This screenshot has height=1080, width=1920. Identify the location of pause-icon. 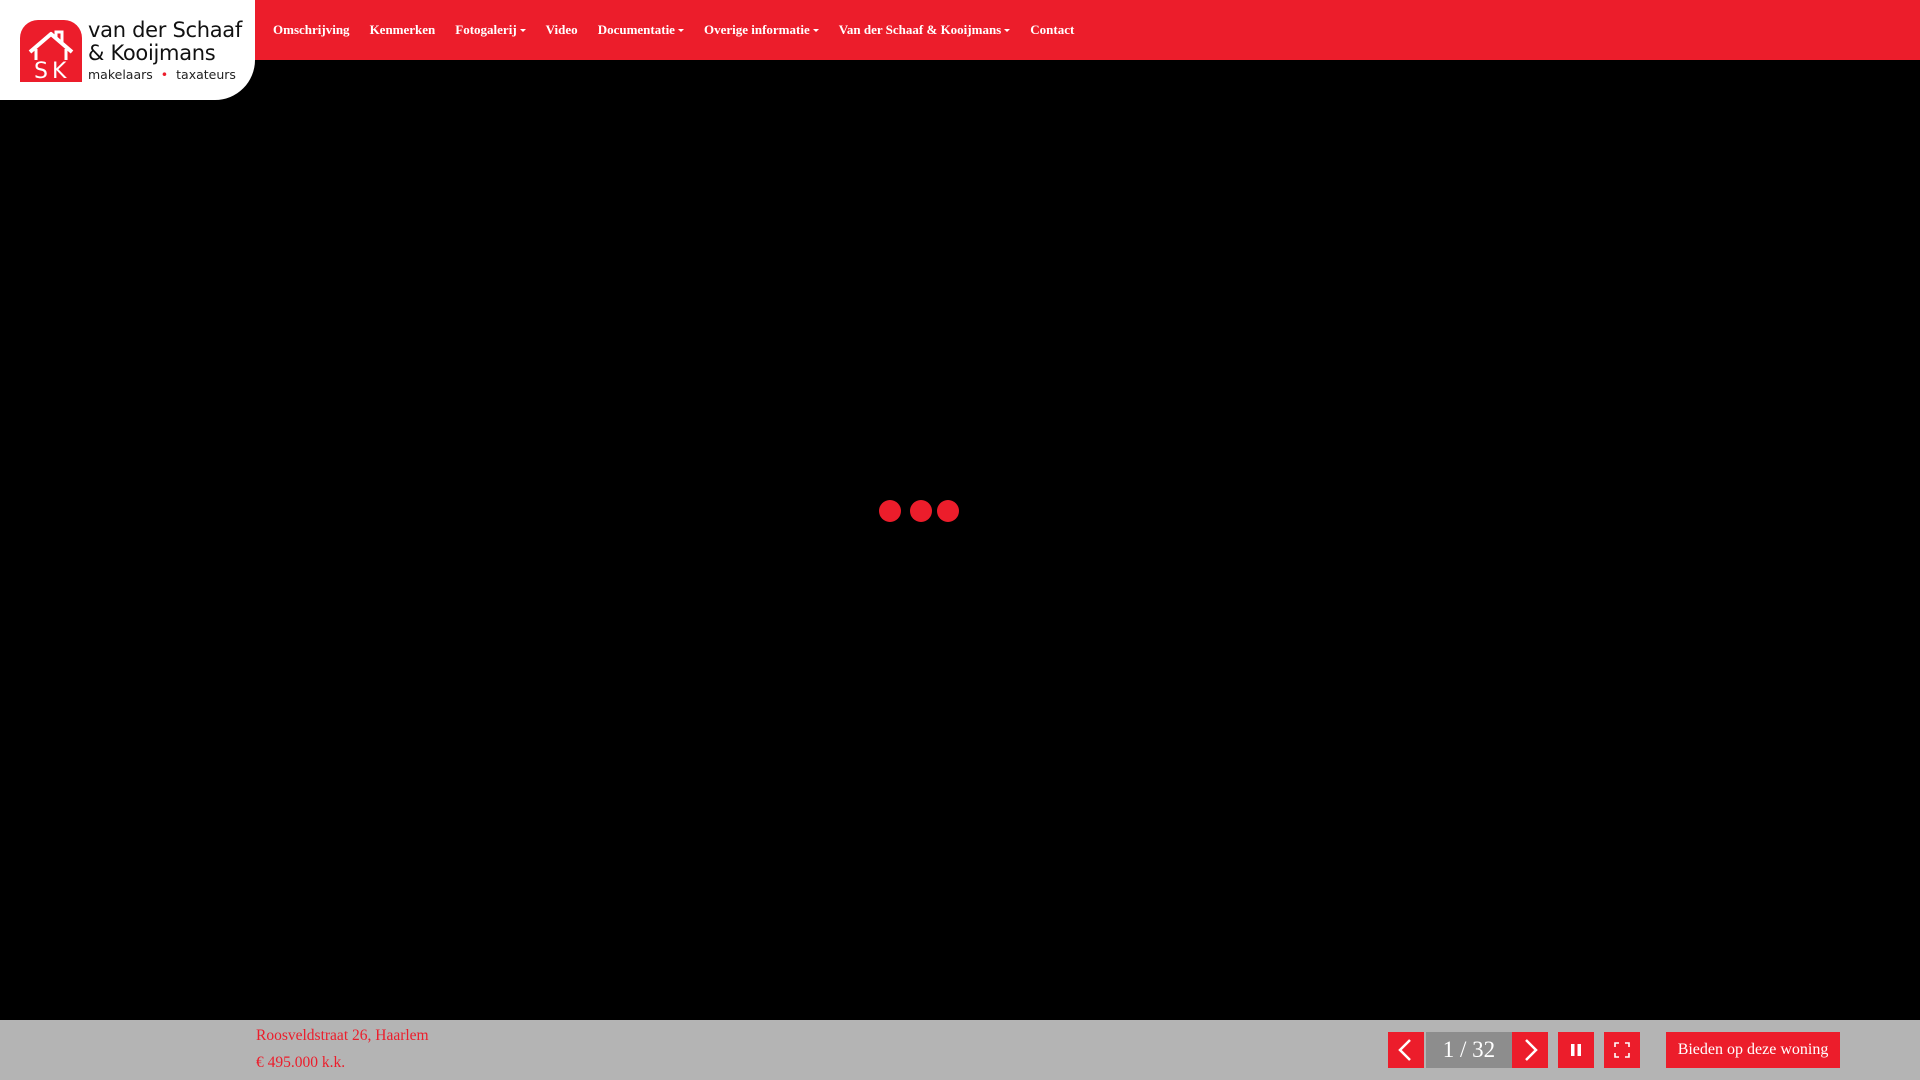
(1576, 1050).